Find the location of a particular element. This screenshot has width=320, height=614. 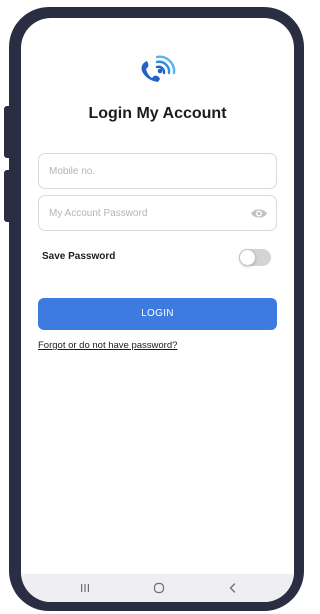

mobile-input is located at coordinates (149, 171).